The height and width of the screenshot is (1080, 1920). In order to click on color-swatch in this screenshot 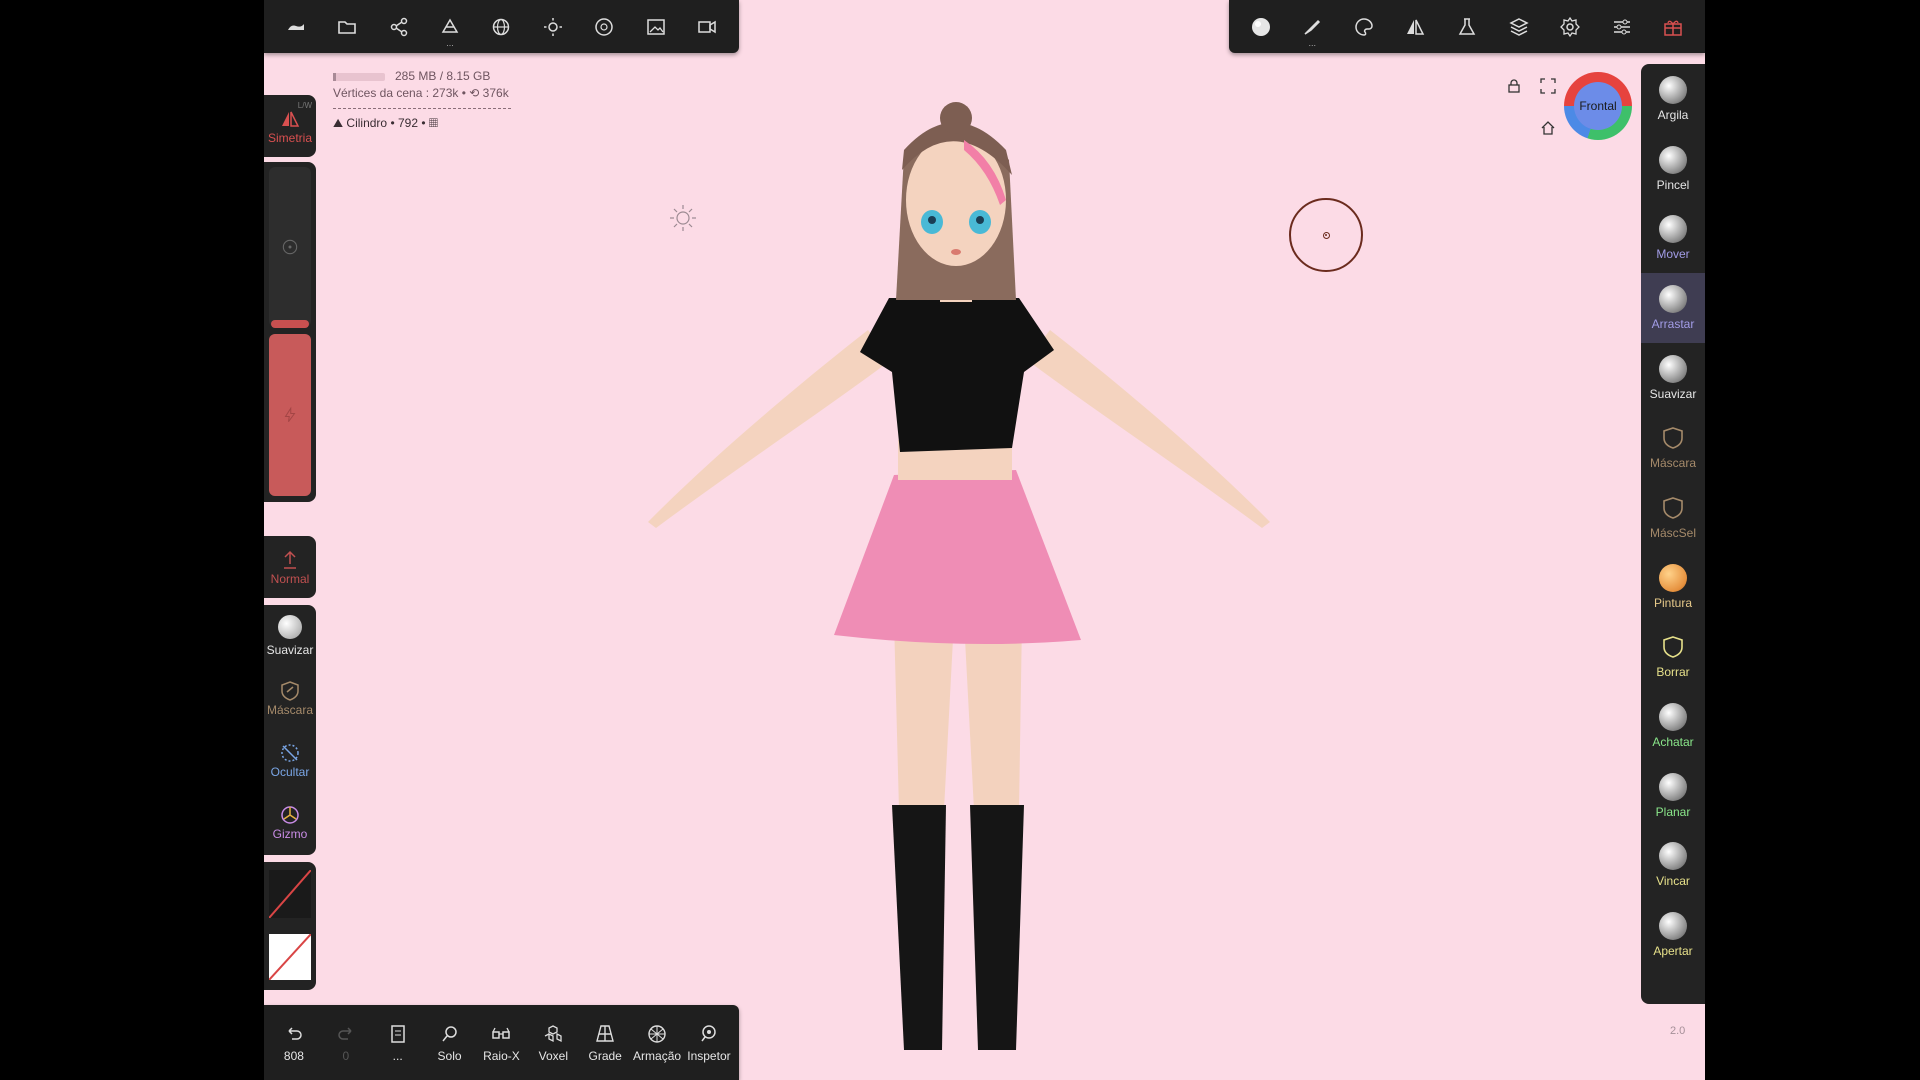, I will do `click(290, 957)`.